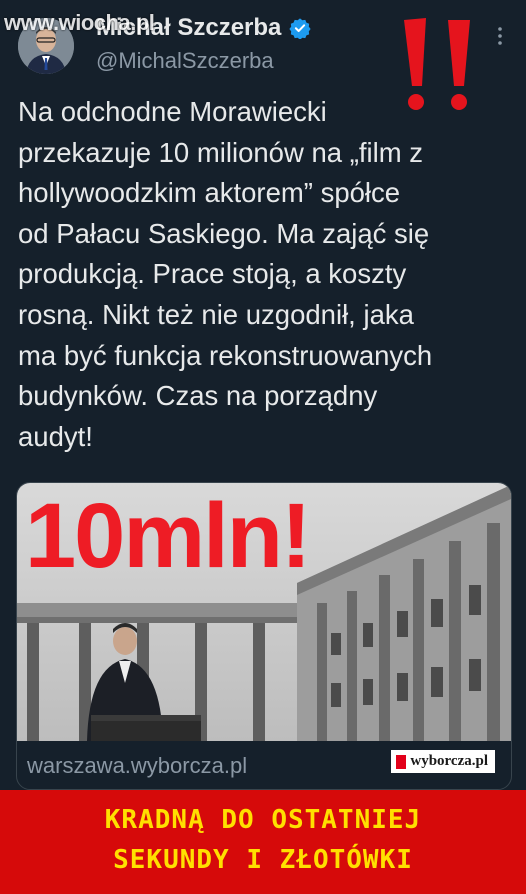 The image size is (526, 894). Describe the element at coordinates (500, 36) in the screenshot. I see `more-vertical-icon` at that location.